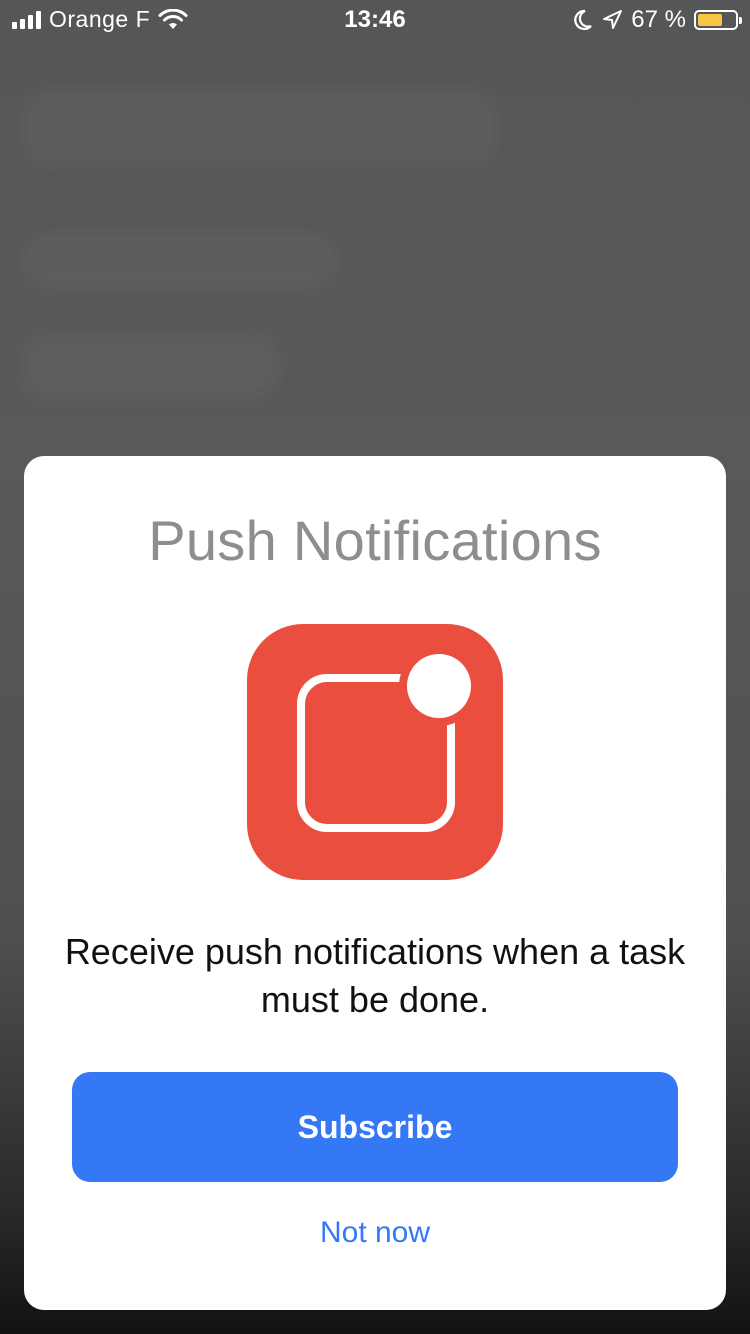  Describe the element at coordinates (375, 752) in the screenshot. I see `notification-badge-icon` at that location.